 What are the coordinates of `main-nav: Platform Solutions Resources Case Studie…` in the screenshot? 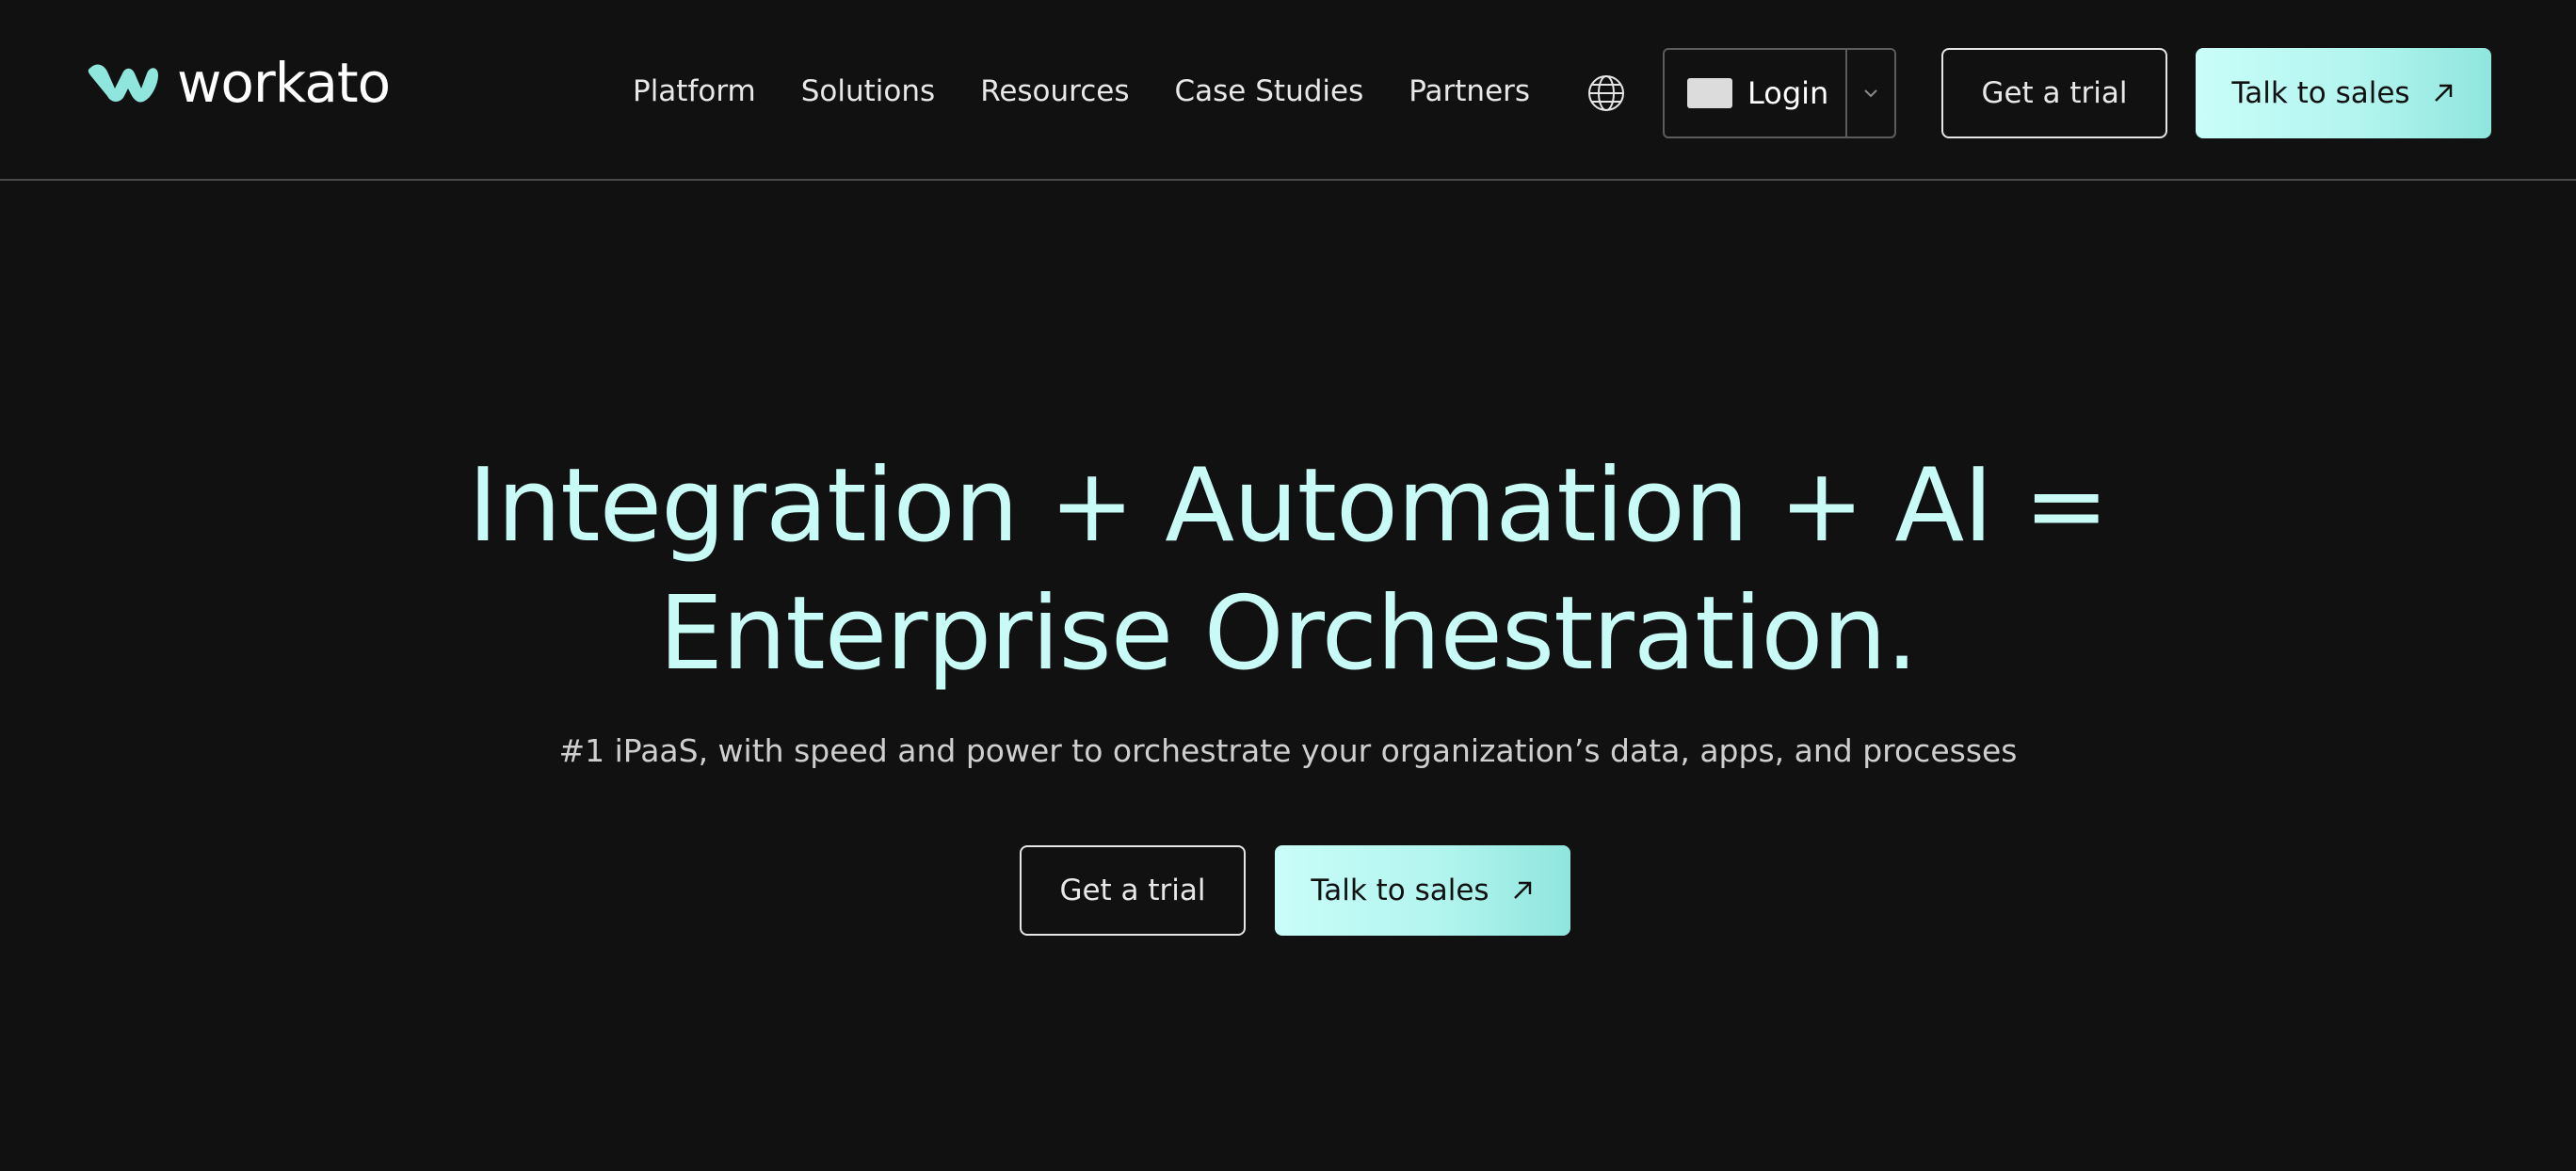 It's located at (1081, 91).